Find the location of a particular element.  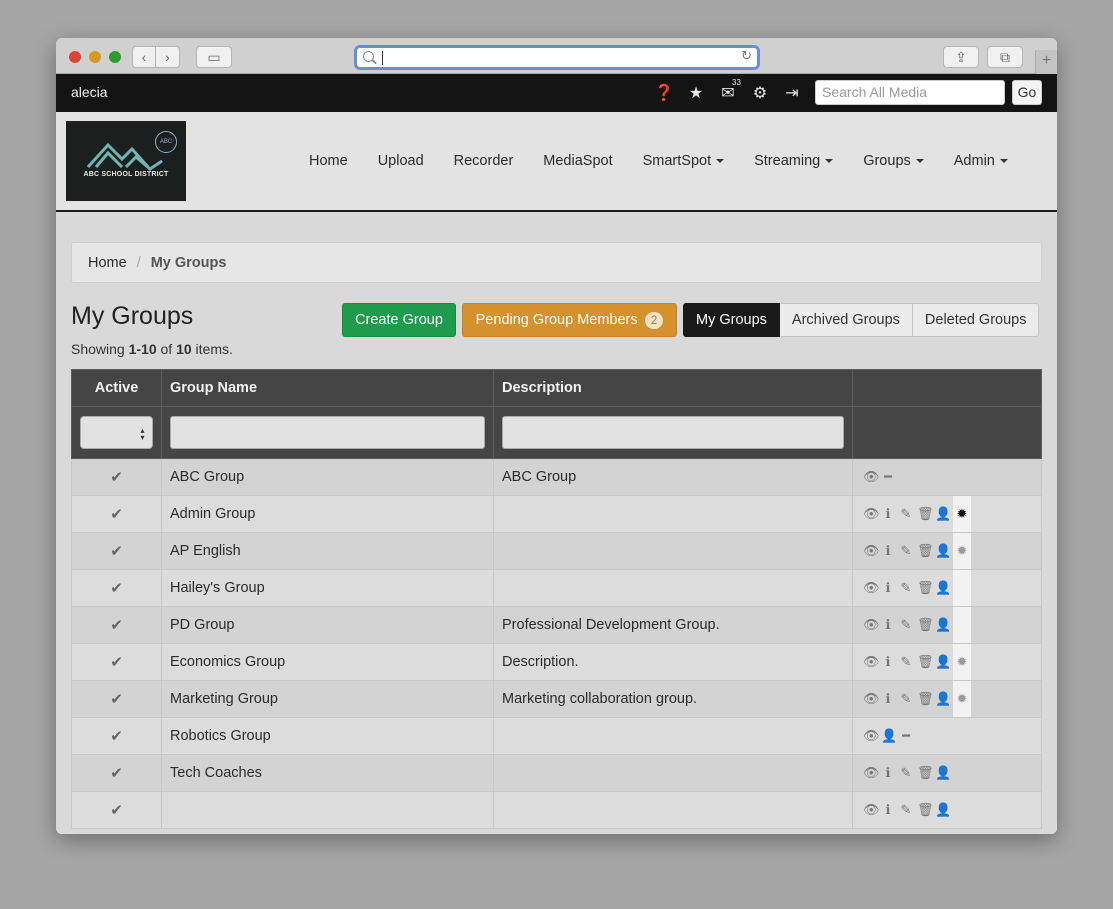

logout-icon: ⇥ is located at coordinates (792, 93).